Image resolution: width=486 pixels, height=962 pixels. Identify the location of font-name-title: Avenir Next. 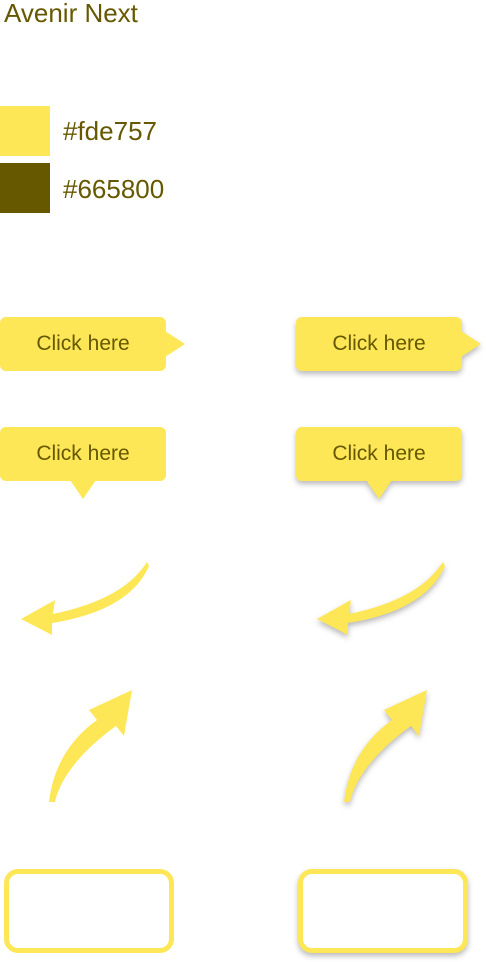
(71, 14).